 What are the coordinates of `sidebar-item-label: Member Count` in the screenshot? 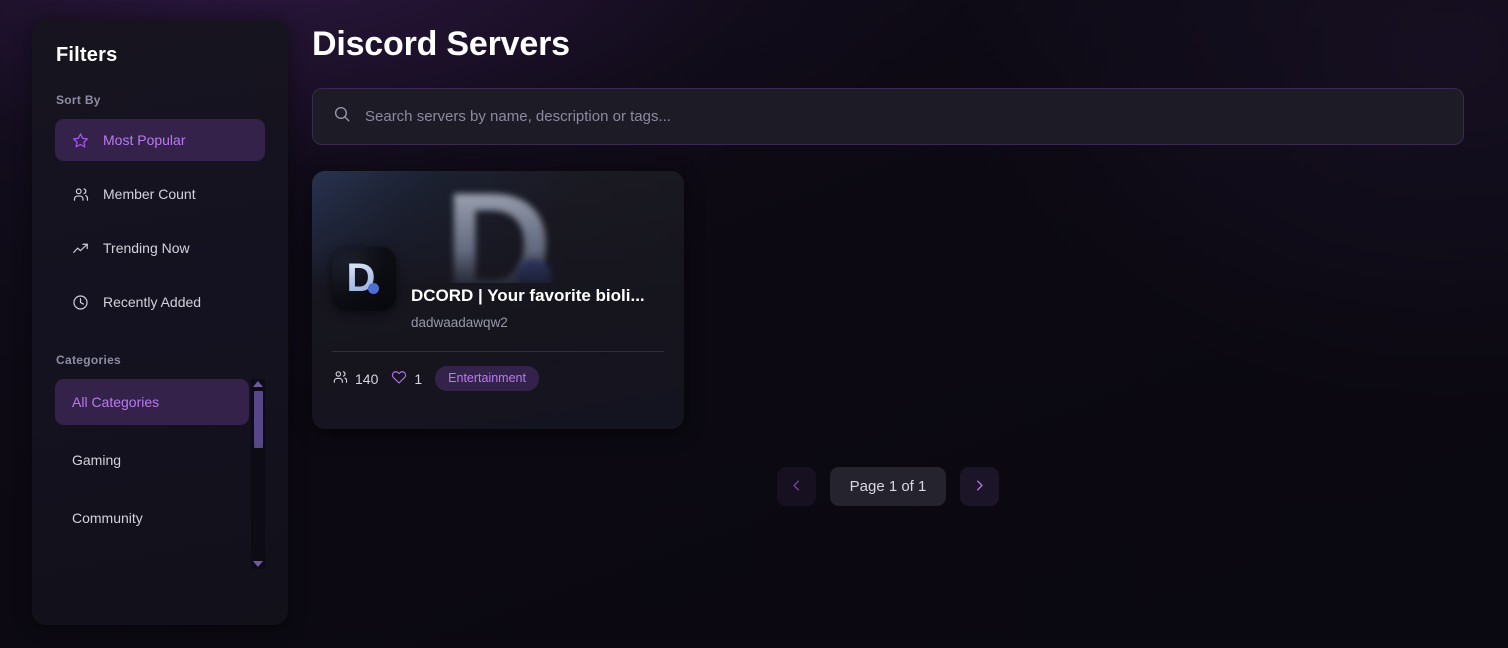 It's located at (149, 194).